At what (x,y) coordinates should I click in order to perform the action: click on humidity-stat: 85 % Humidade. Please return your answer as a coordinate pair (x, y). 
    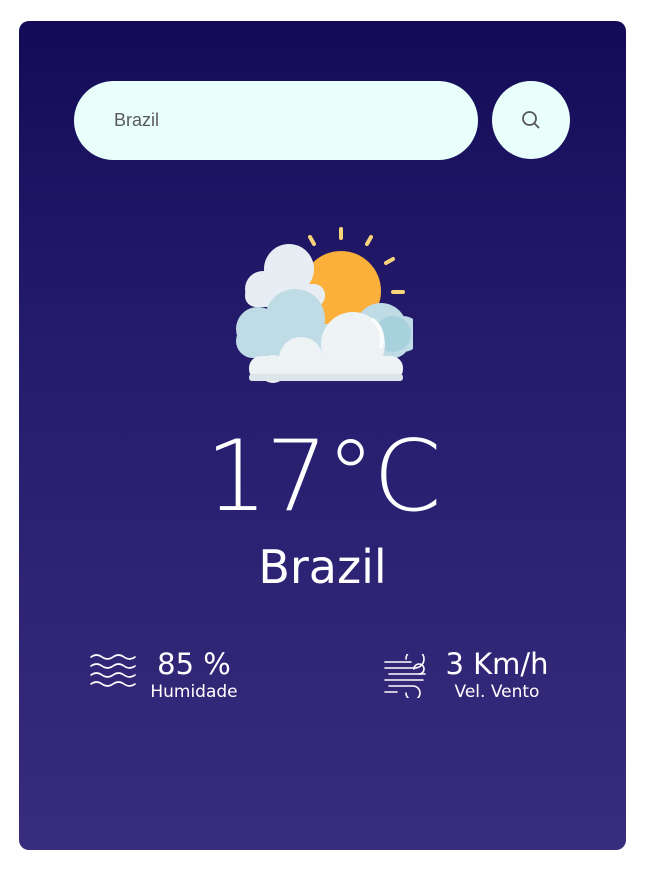
    Looking at the image, I should click on (175, 676).